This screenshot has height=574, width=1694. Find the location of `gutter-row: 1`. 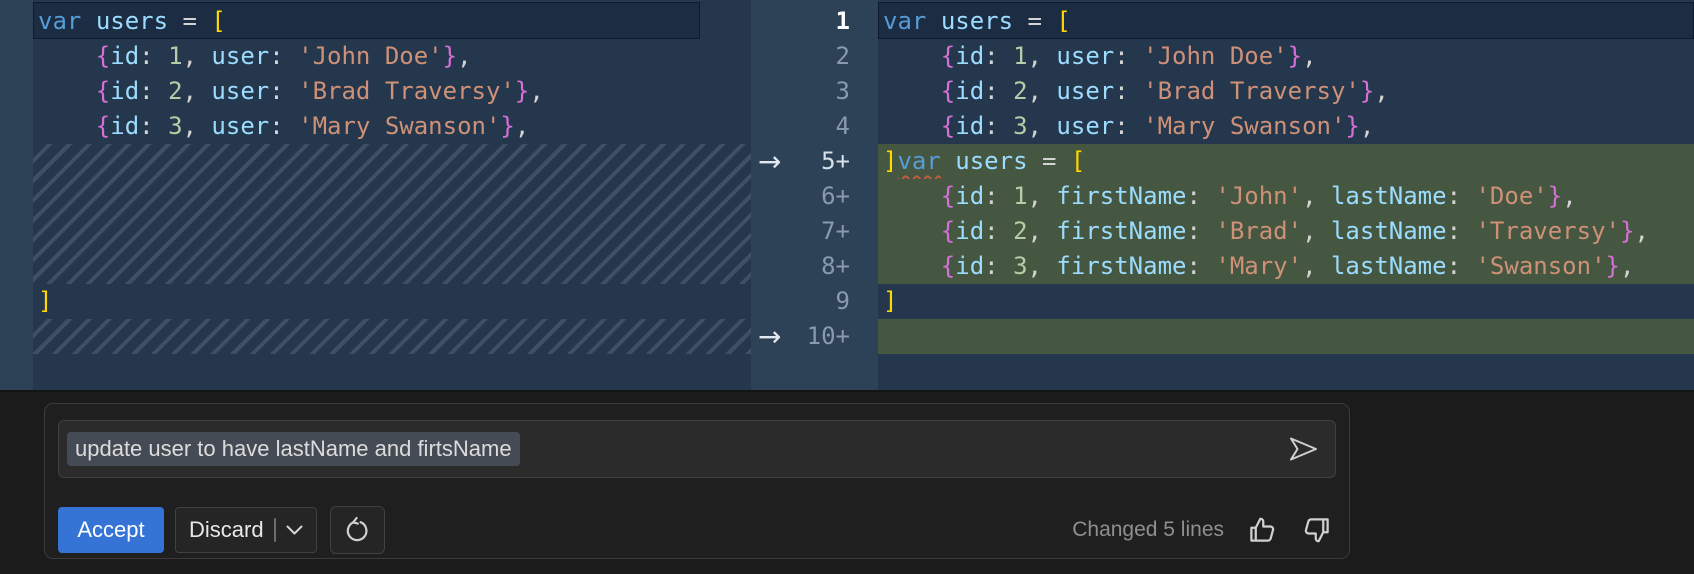

gutter-row: 1 is located at coordinates (814, 21).